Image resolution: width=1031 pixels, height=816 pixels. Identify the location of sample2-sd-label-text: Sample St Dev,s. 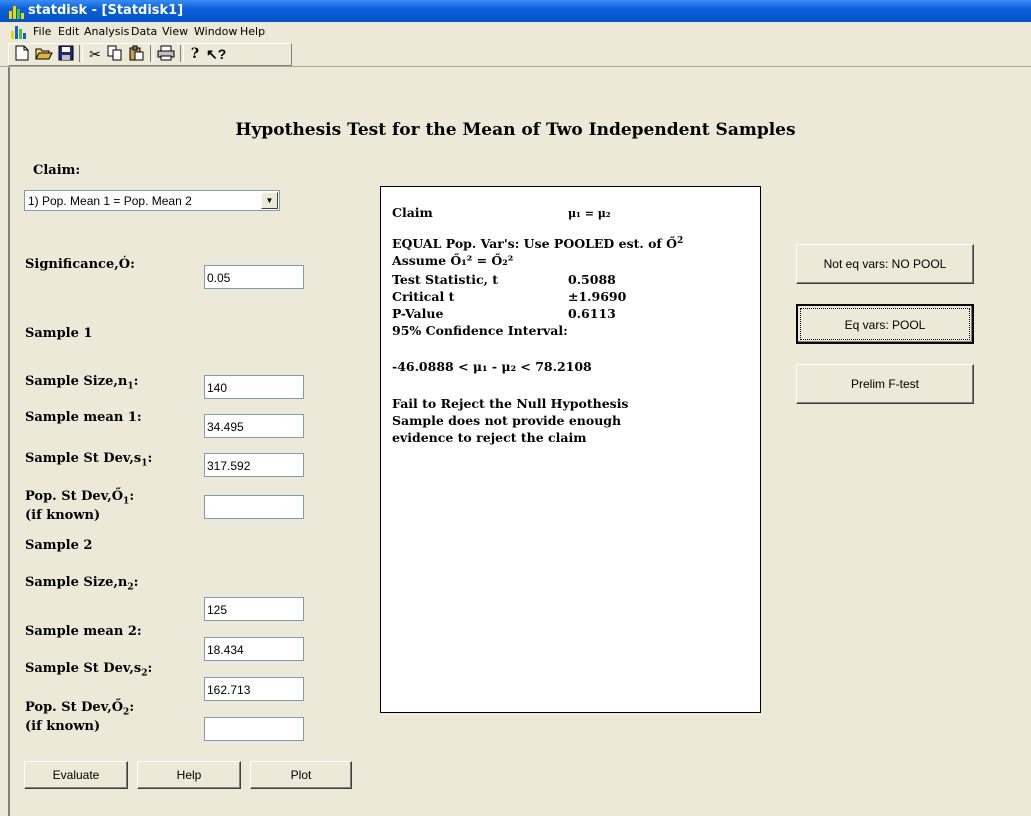
(83, 668).